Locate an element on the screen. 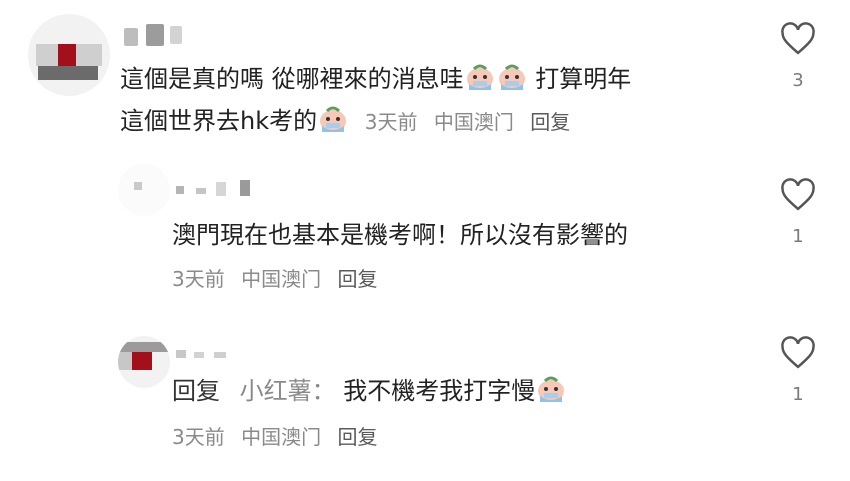 This screenshot has height=481, width=850. reply-text: 我不機考我打字慢 is located at coordinates (439, 391).